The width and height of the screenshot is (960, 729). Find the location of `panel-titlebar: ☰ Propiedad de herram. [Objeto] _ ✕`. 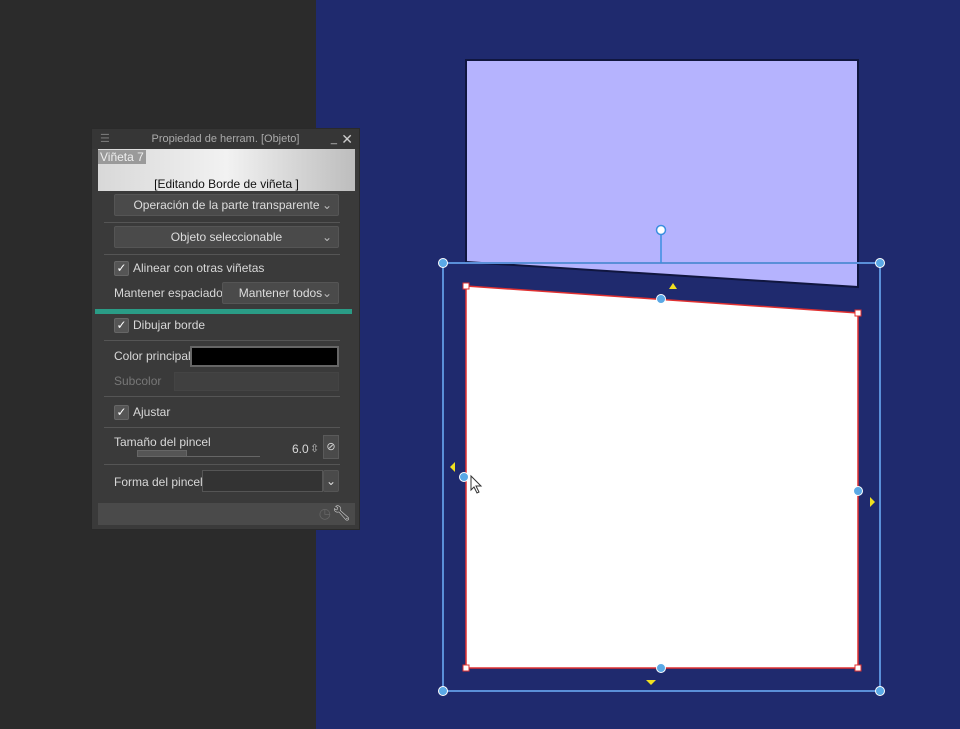

panel-titlebar: ☰ Propiedad de herram. [Objeto] _ ✕ is located at coordinates (225, 139).